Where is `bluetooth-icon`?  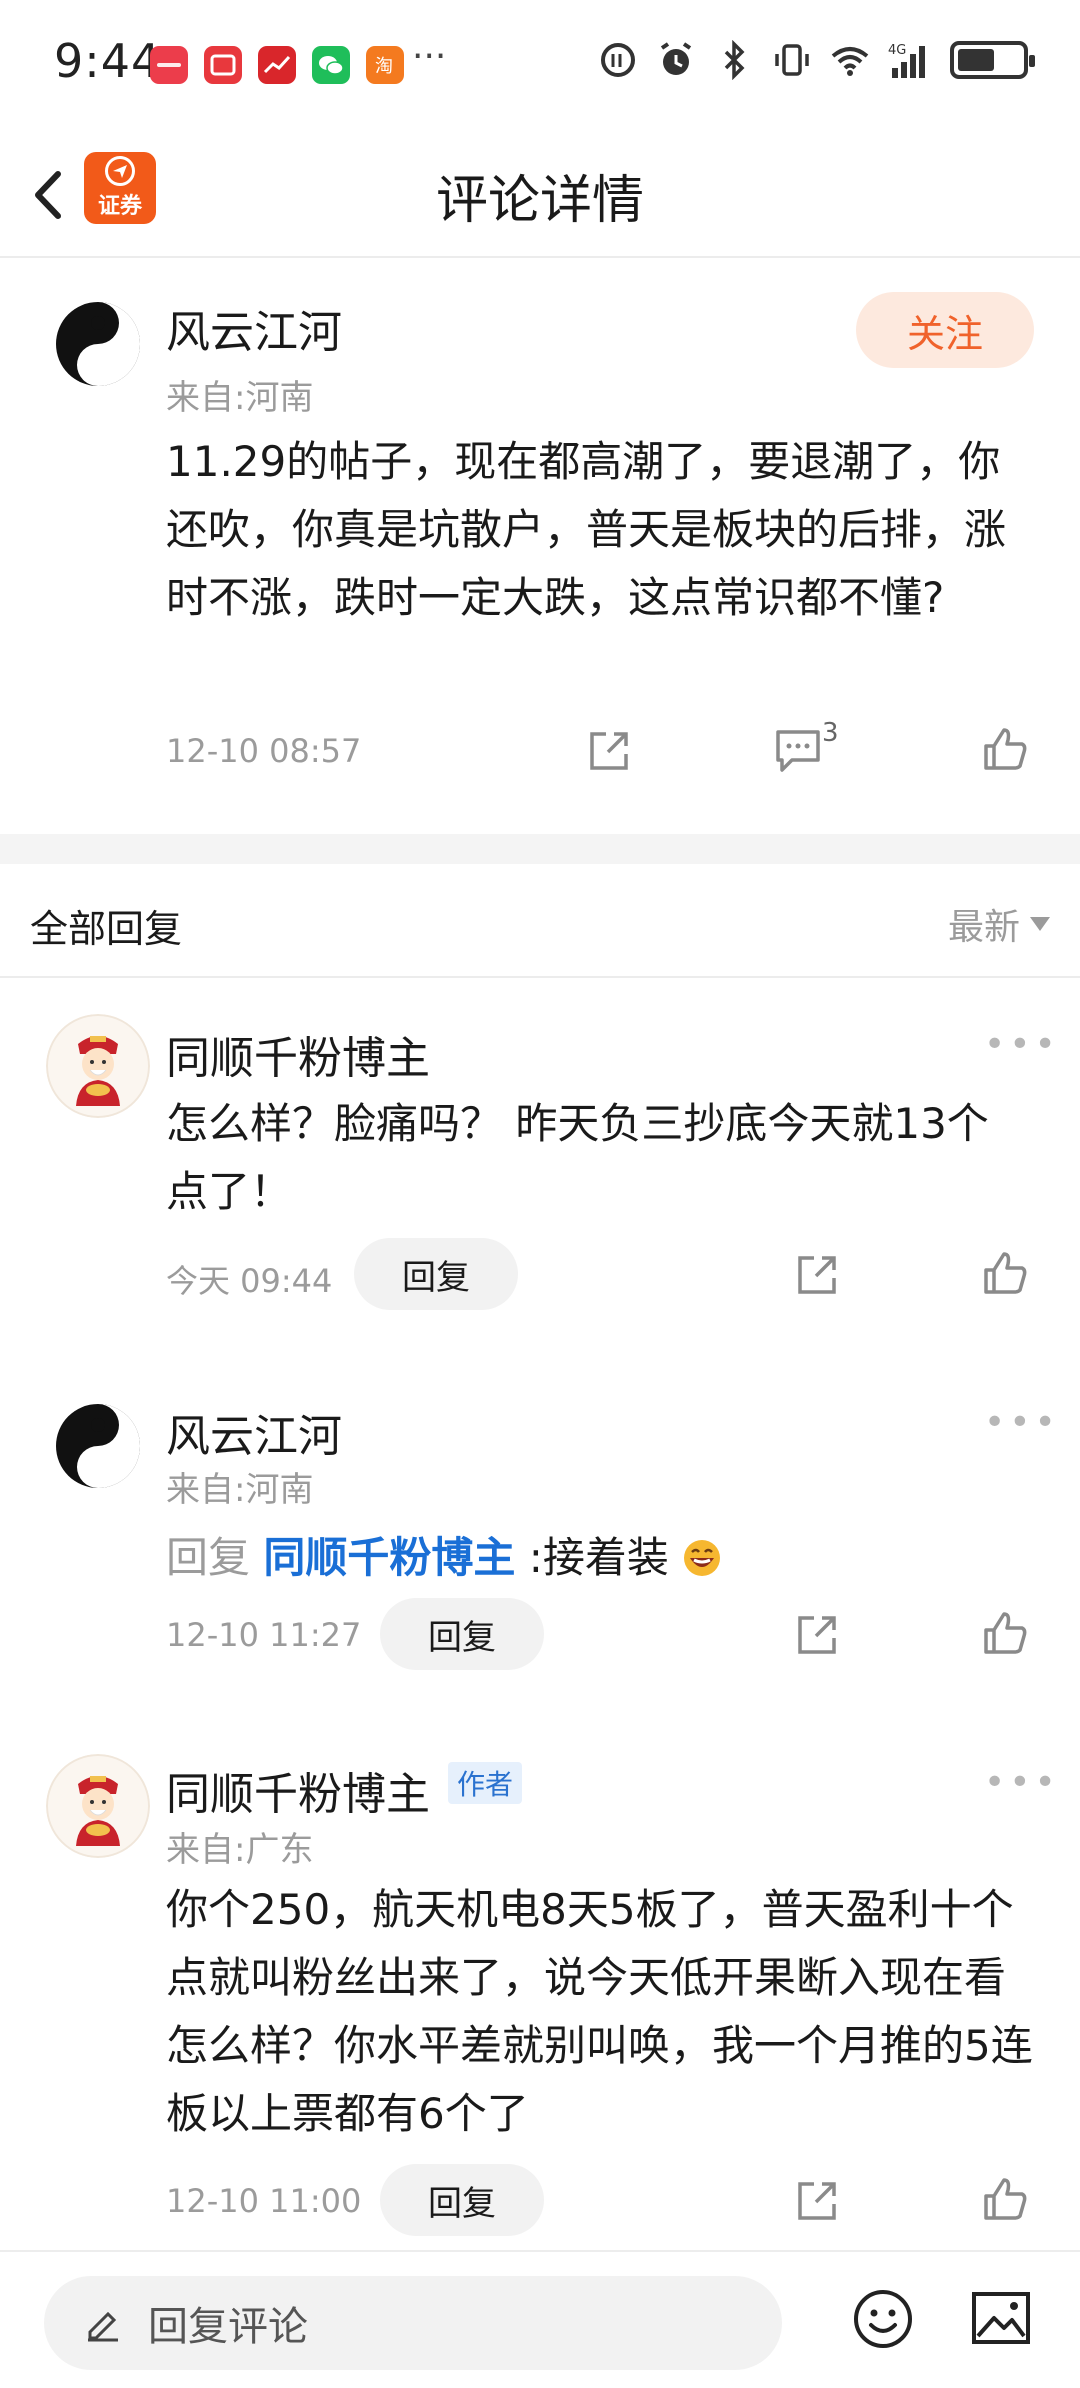 bluetooth-icon is located at coordinates (734, 60).